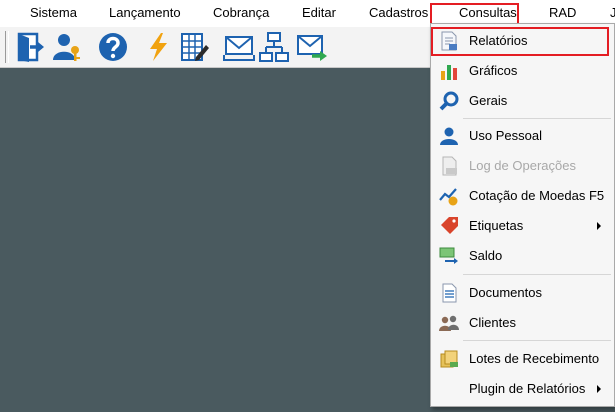 This screenshot has height=412, width=615. Describe the element at coordinates (241, 13) in the screenshot. I see `menu-cobranca: Cobrança` at that location.